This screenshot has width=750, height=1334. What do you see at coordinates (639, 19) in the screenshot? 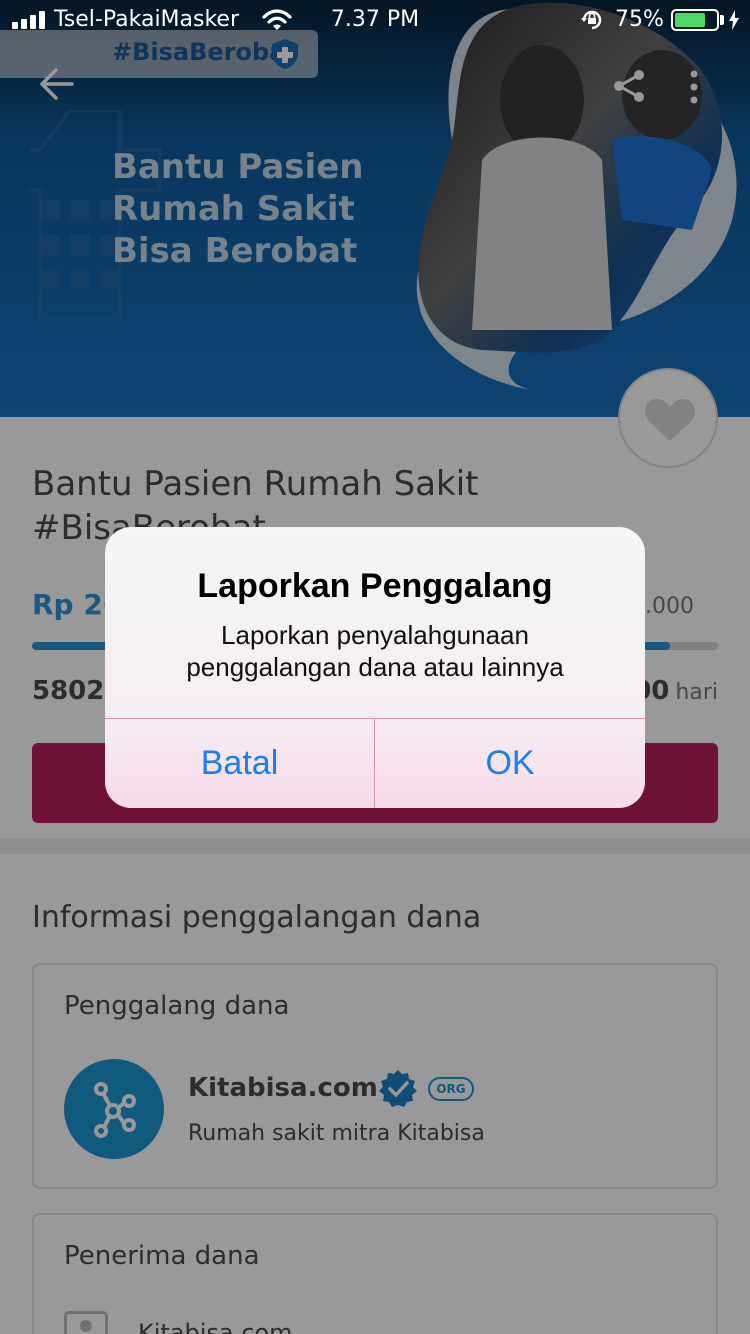
I see `battery-percent: 75%` at bounding box center [639, 19].